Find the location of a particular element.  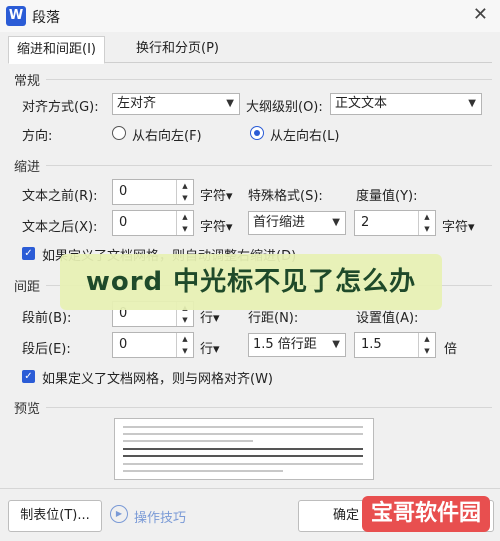

line-spacing-select: 1.5 倍行距 ▼ is located at coordinates (297, 345).